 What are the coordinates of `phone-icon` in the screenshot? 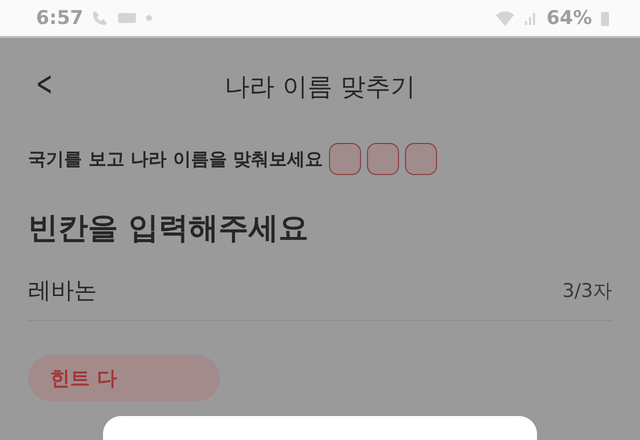 It's located at (100, 18).